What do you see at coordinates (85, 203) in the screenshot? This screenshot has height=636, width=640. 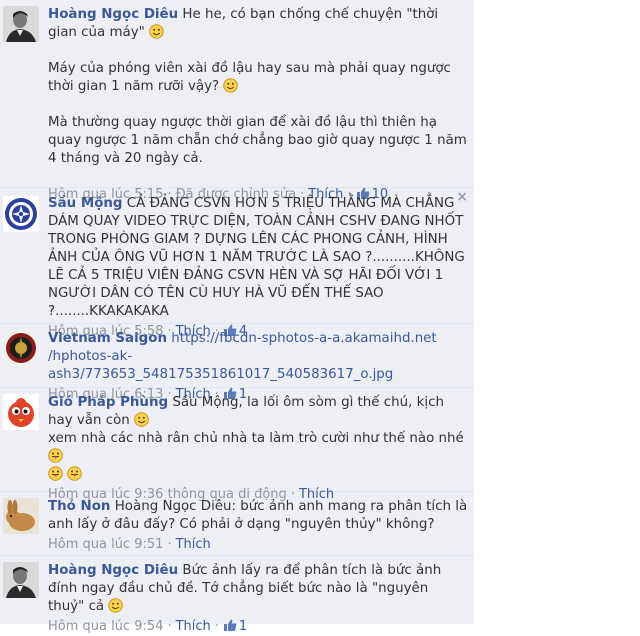 I see `comment-author: Sầu Mộng` at bounding box center [85, 203].